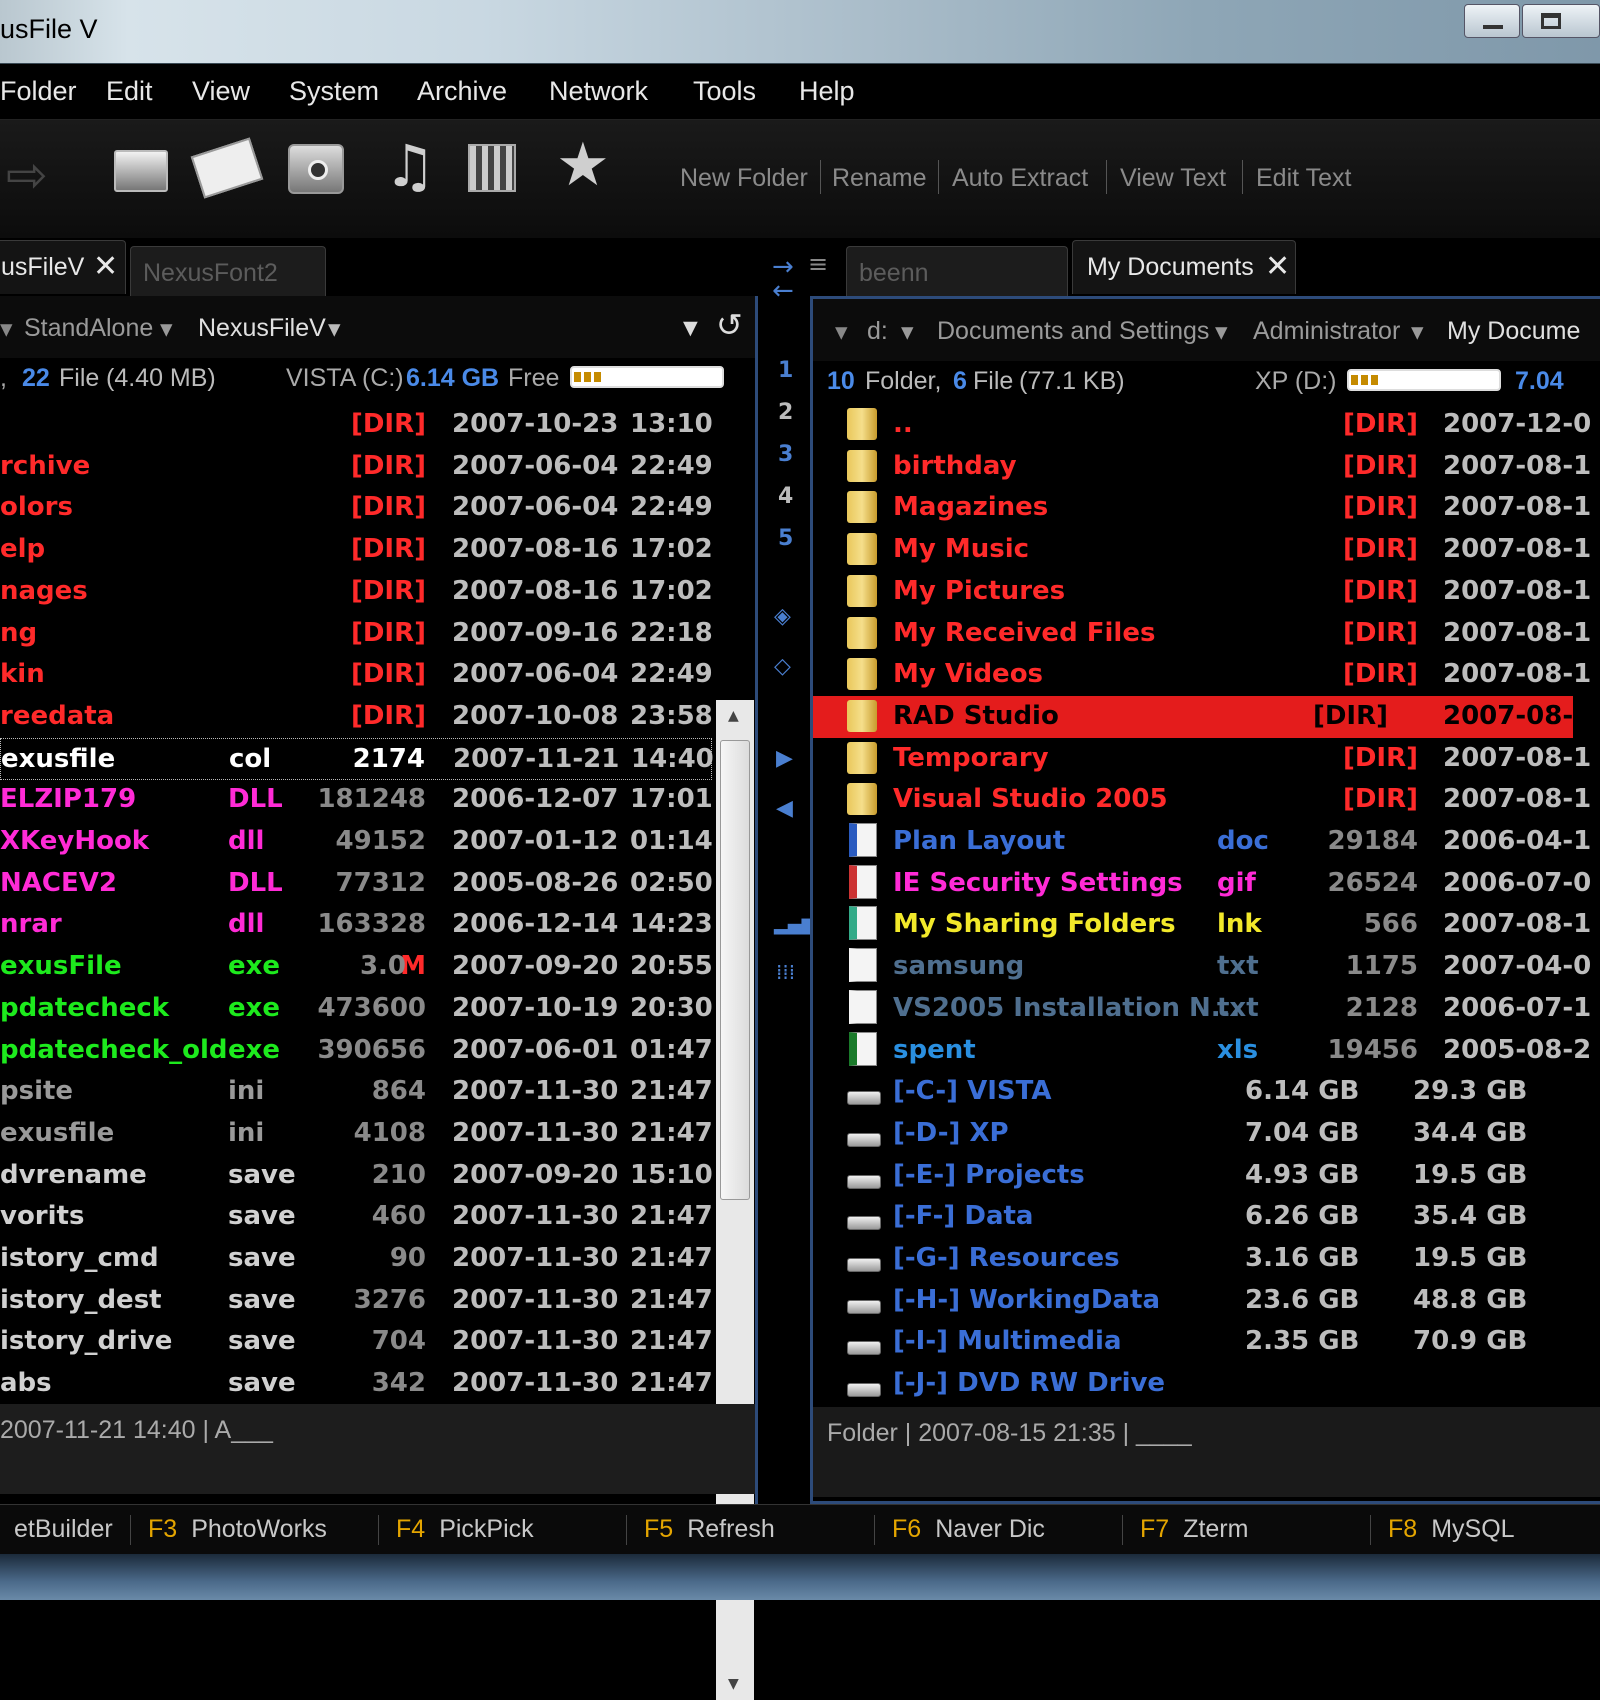 The image size is (1600, 1700). What do you see at coordinates (879, 178) in the screenshot?
I see `rename-link: Rename` at bounding box center [879, 178].